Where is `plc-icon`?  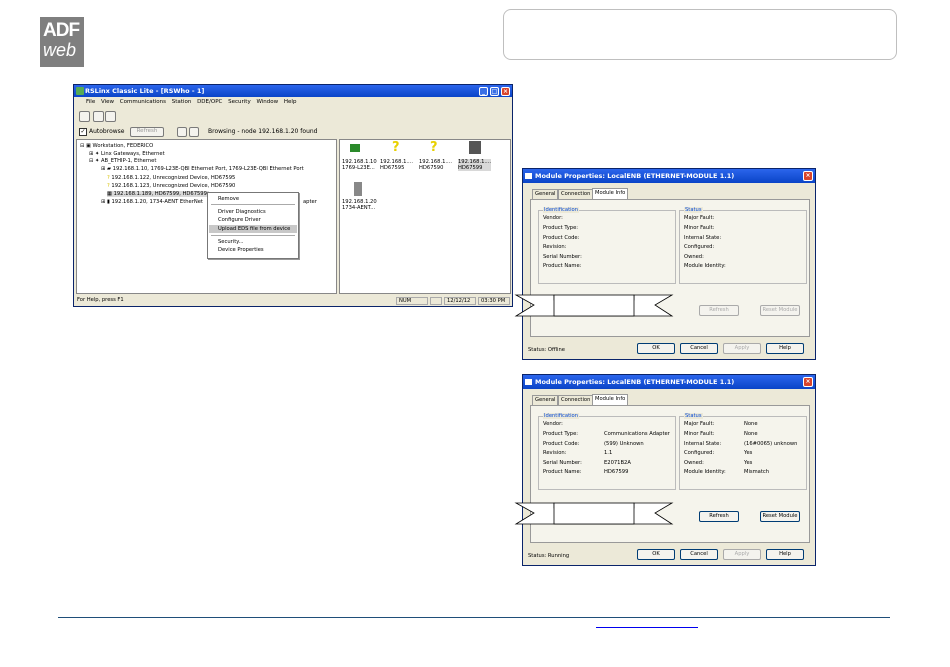
plc-icon is located at coordinates (355, 148).